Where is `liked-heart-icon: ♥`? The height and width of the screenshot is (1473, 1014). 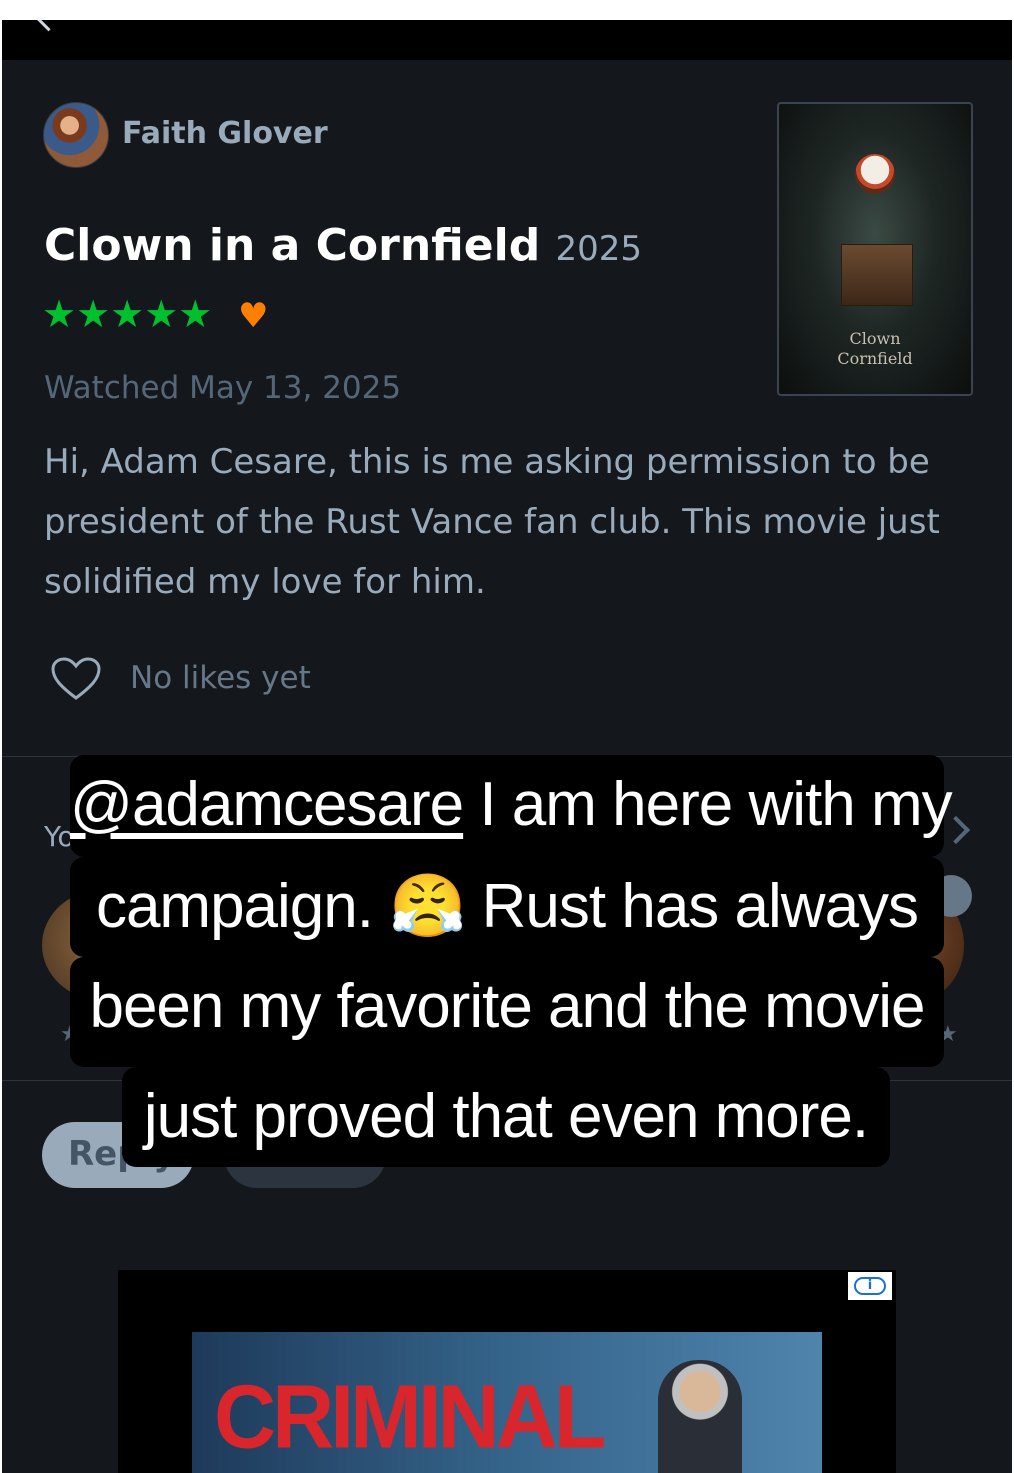
liked-heart-icon: ♥ is located at coordinates (253, 316).